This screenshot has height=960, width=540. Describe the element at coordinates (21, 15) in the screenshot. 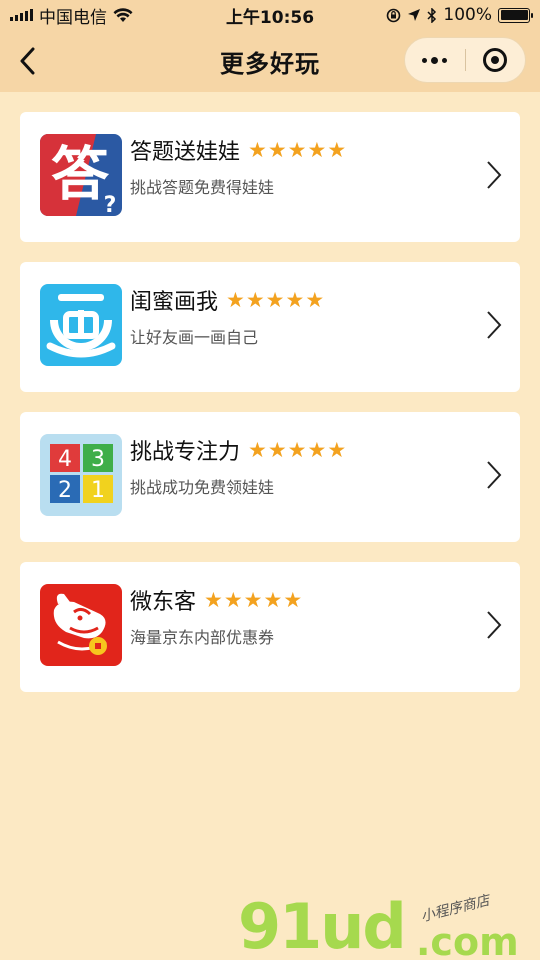

I see `signal-strength-icon` at that location.